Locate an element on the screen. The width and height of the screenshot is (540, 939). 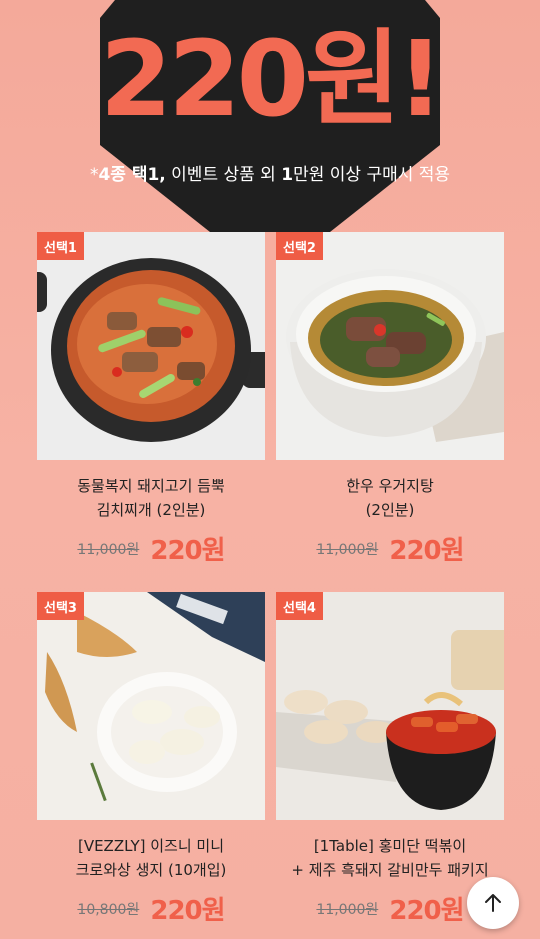
kimchi-stew-image is located at coordinates (151, 346).